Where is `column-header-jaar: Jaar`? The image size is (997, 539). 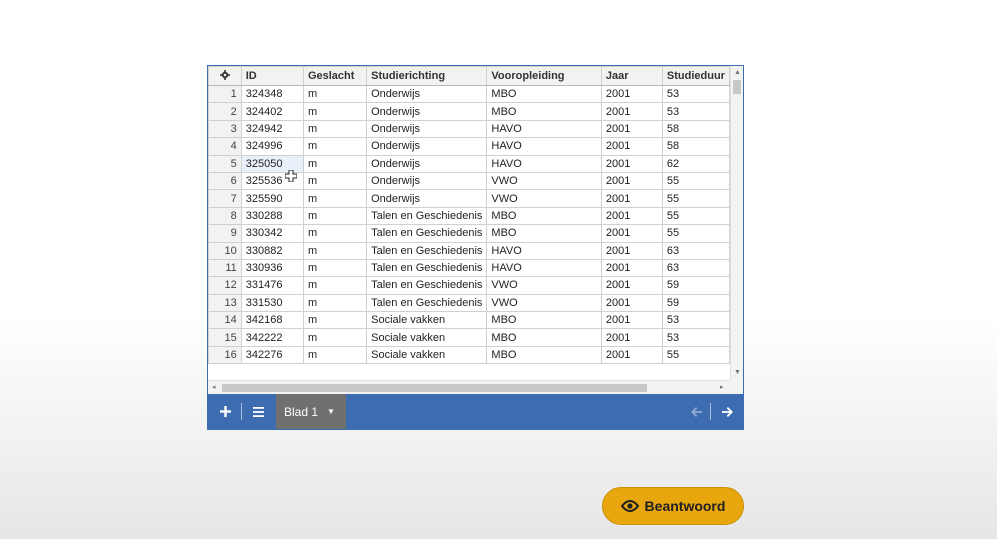 column-header-jaar: Jaar is located at coordinates (631, 76).